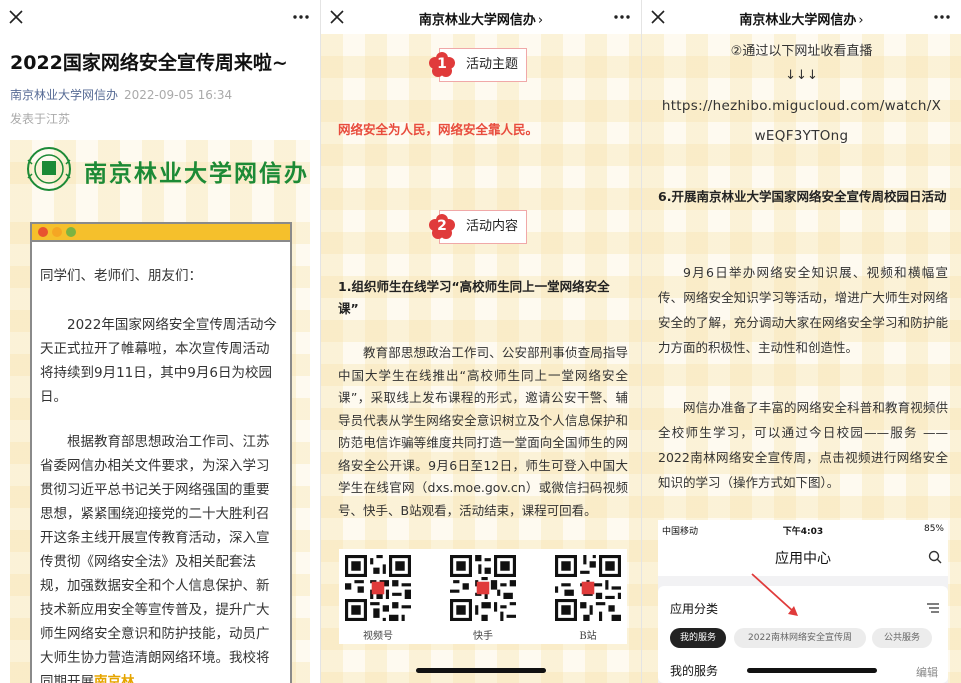 The height and width of the screenshot is (683, 961). What do you see at coordinates (801, 51) in the screenshot?
I see `live-instruction: ②通过以下网址收看直播` at bounding box center [801, 51].